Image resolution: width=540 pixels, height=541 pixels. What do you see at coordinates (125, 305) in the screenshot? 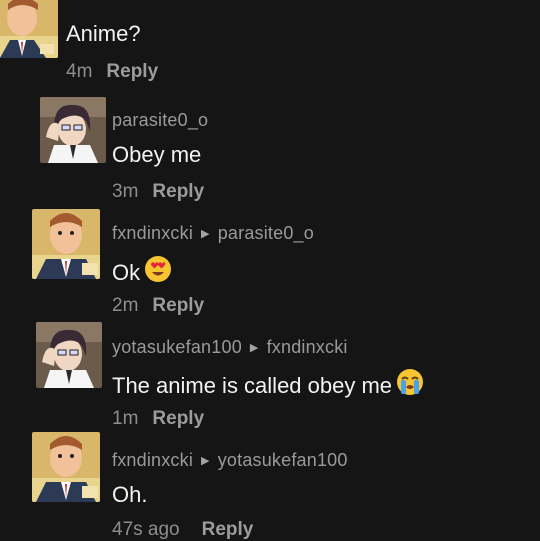
I see `comment-timestamp: 2m` at bounding box center [125, 305].